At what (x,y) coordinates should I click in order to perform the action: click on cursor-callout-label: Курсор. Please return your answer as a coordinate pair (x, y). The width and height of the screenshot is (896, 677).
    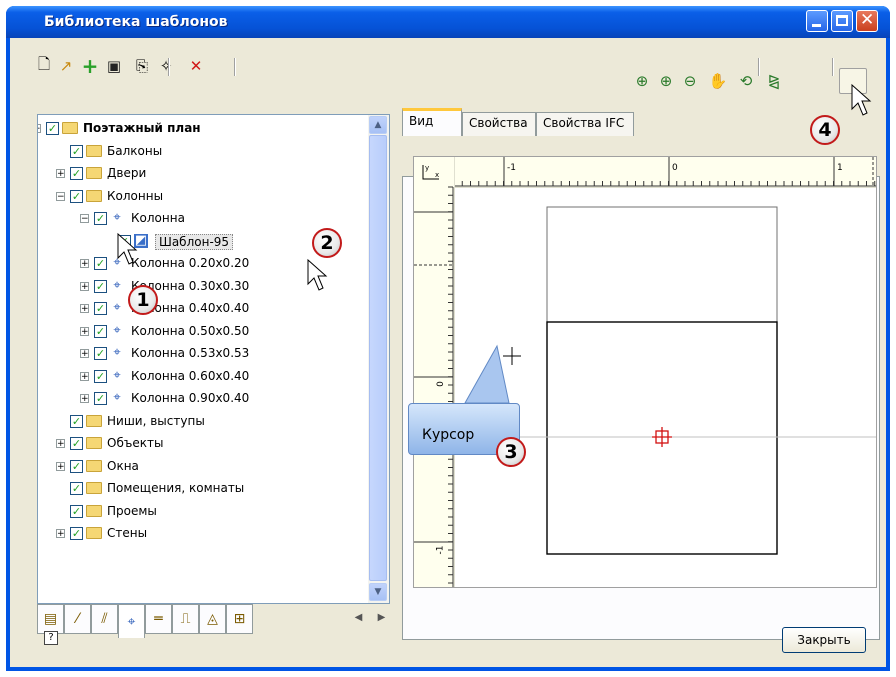
    Looking at the image, I should click on (448, 435).